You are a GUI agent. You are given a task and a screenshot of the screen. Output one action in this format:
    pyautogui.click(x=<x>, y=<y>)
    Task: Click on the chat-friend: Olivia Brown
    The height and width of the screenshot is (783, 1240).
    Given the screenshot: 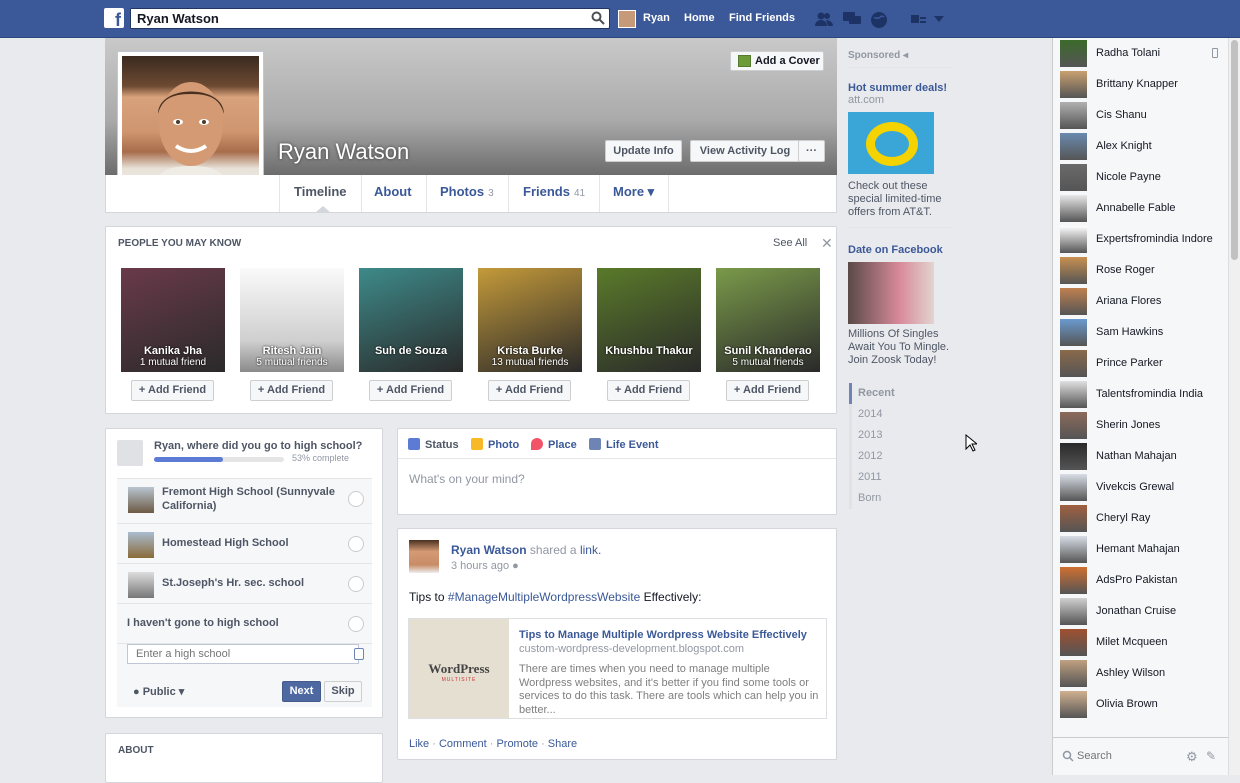 What is the action you would take?
    pyautogui.click(x=1144, y=705)
    